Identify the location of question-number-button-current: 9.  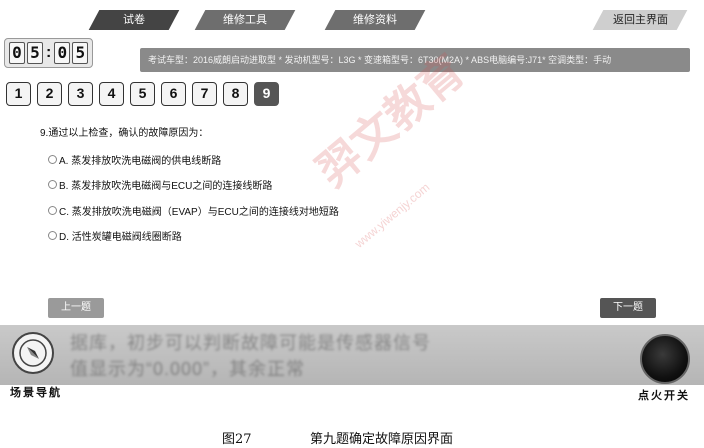
(266, 94).